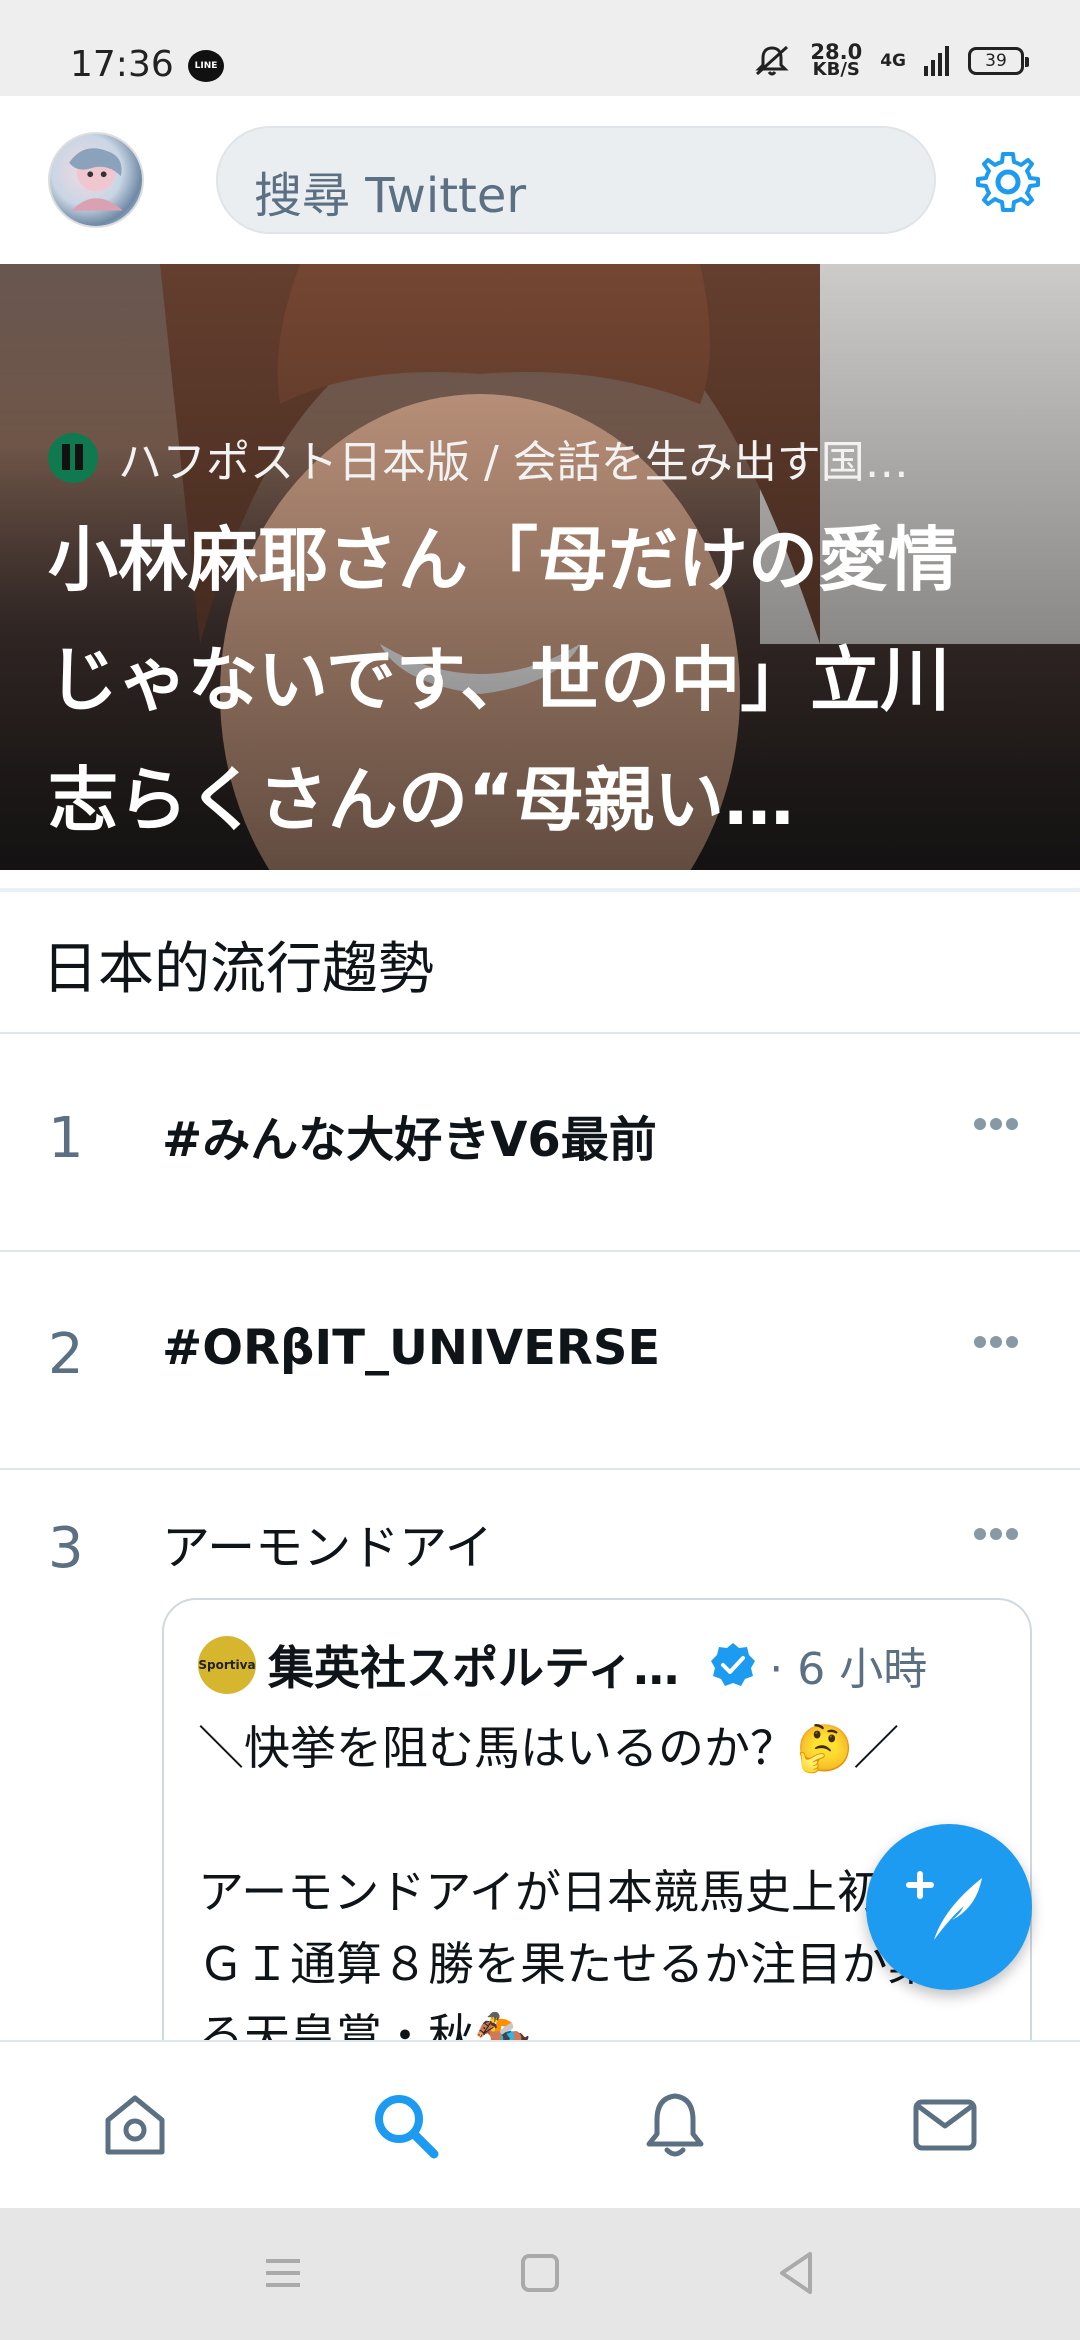 This screenshot has height=2340, width=1080. Describe the element at coordinates (405, 2125) in the screenshot. I see `search-icon` at that location.